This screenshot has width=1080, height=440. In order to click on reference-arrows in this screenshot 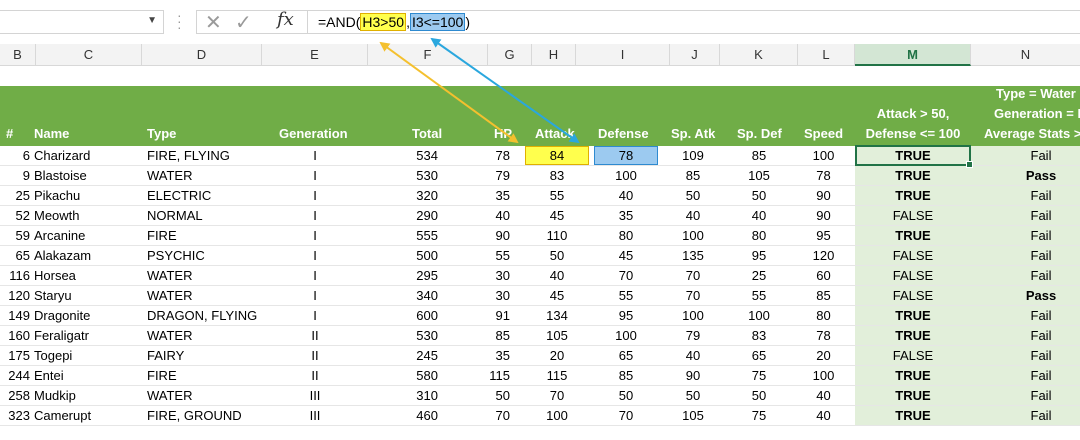, I will do `click(479, 90)`.